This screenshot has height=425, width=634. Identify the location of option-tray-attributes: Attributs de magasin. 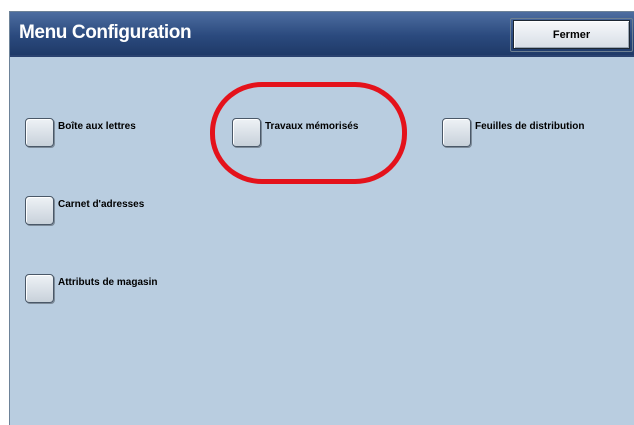
(91, 288).